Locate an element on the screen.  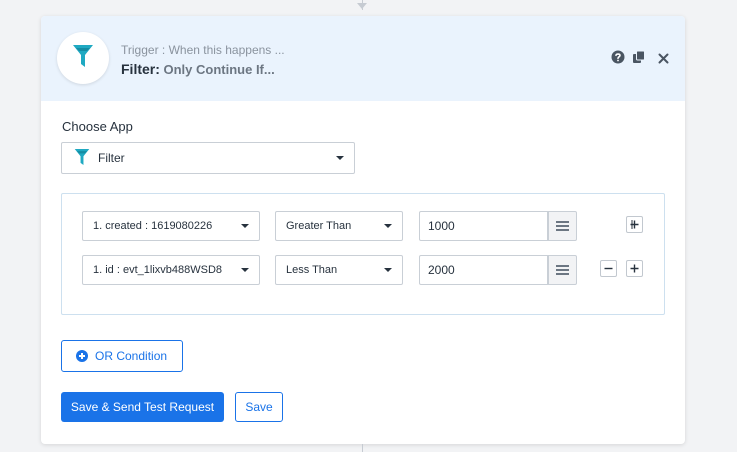
plus-circle-icon is located at coordinates (82, 356).